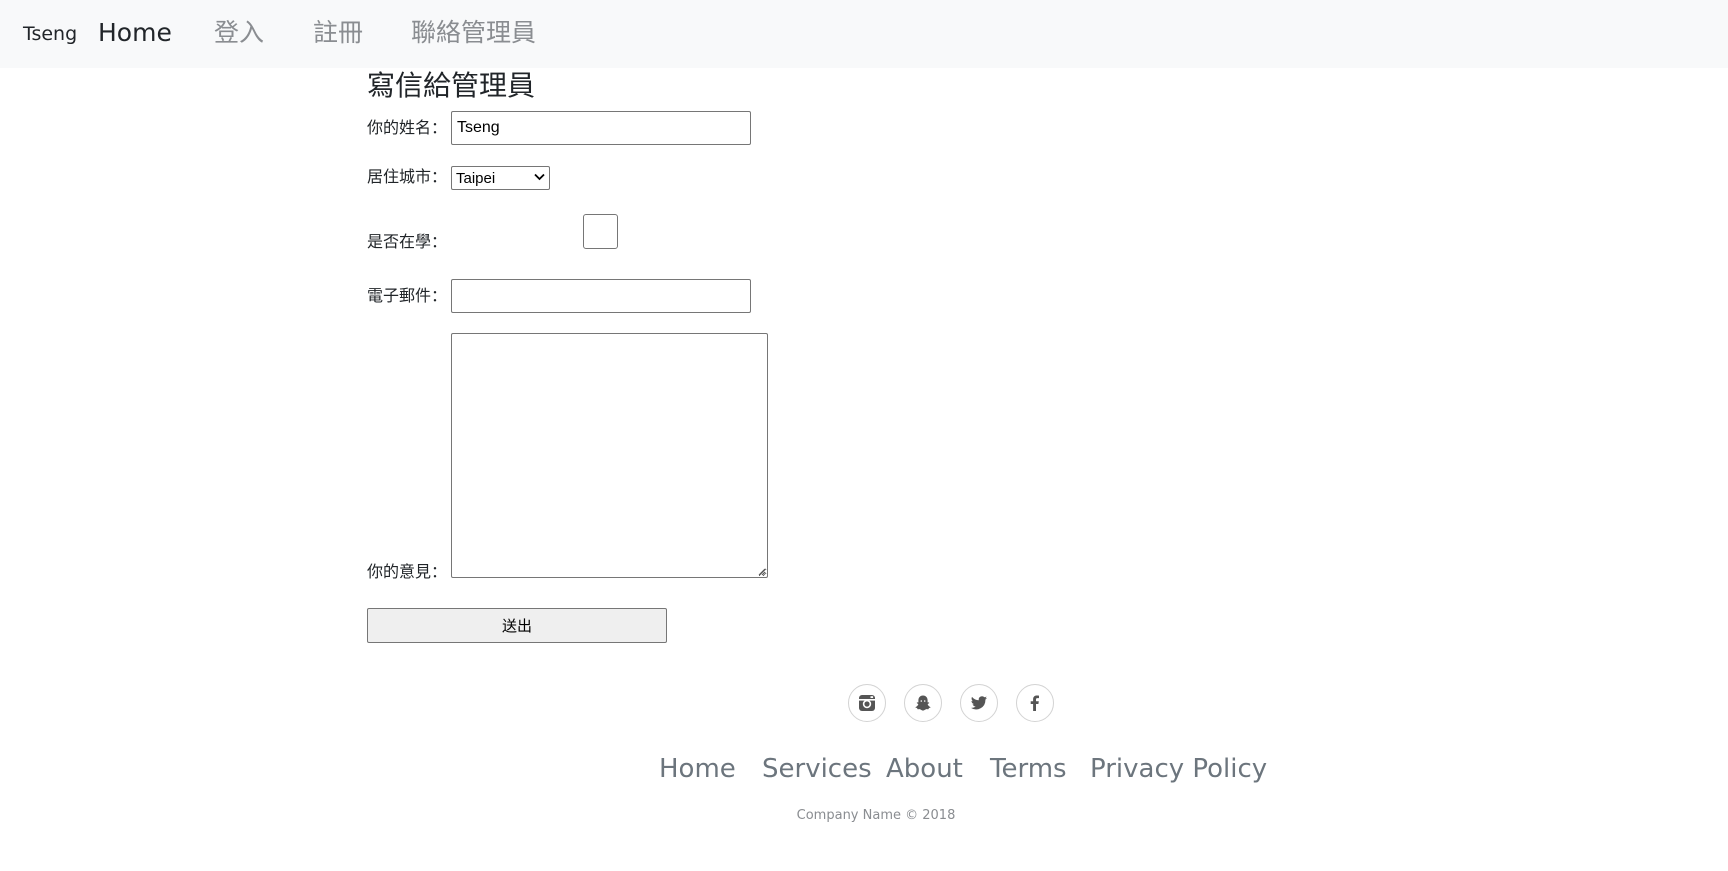 The image size is (1728, 871). I want to click on navbar: Tseng Home 登入 註冊 聯絡管理員, so click(864, 34).